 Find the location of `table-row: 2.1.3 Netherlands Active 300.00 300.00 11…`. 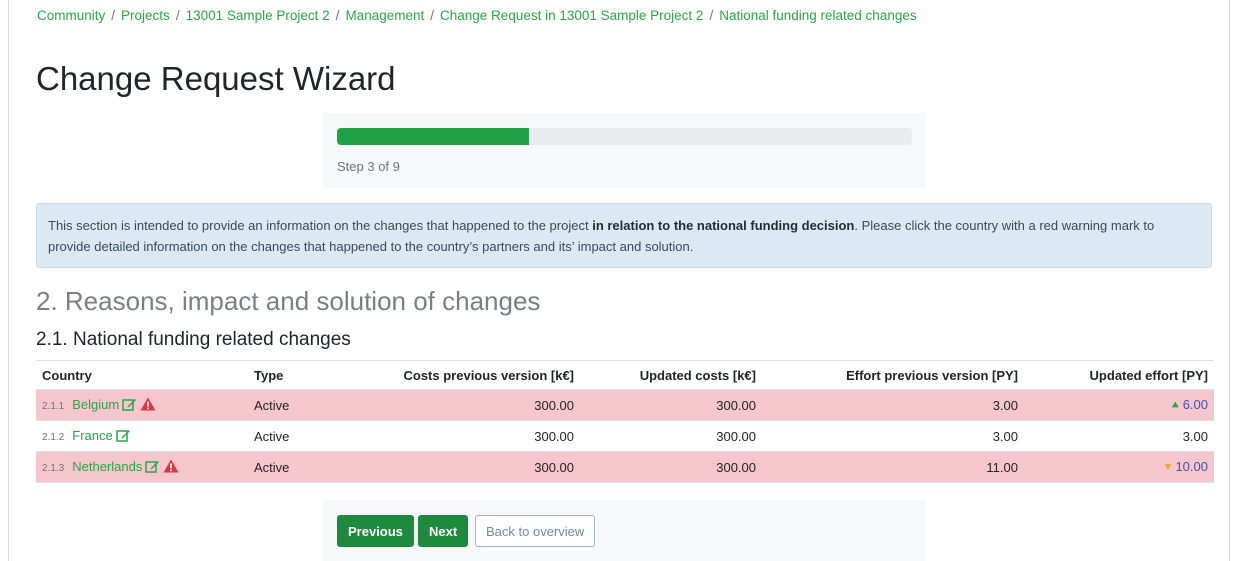

table-row: 2.1.3 Netherlands Active 300.00 300.00 11… is located at coordinates (625, 467).